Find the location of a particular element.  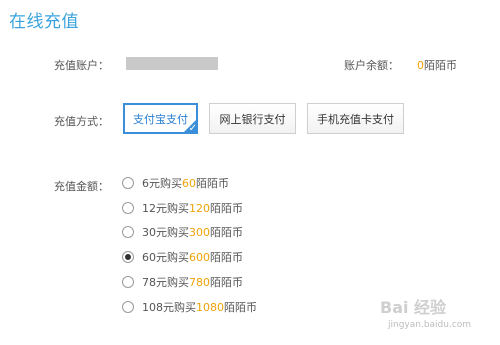

amount-option-6: 6元购买 60 陌陌币 is located at coordinates (175, 183).